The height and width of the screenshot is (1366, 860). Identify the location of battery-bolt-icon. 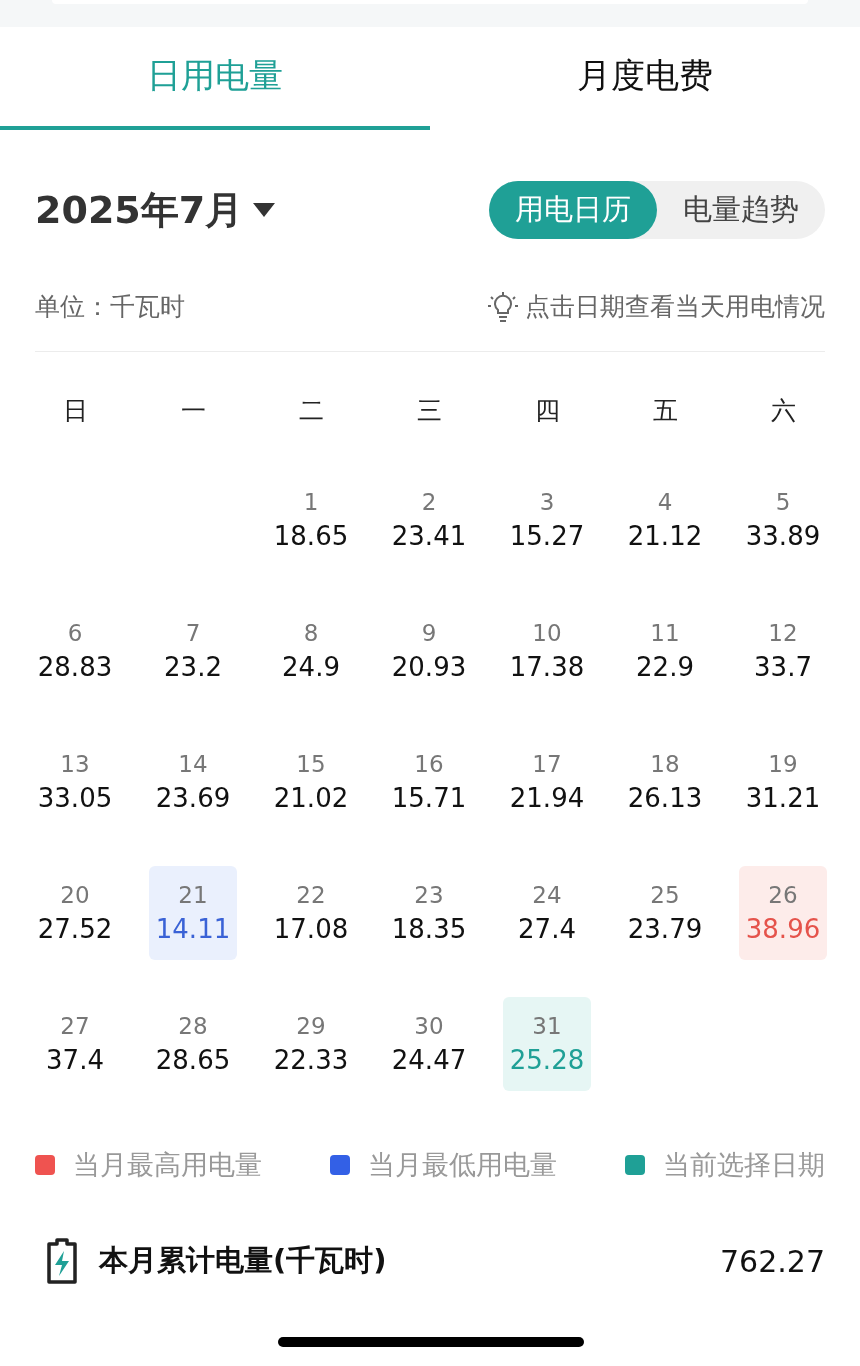
(62, 1261).